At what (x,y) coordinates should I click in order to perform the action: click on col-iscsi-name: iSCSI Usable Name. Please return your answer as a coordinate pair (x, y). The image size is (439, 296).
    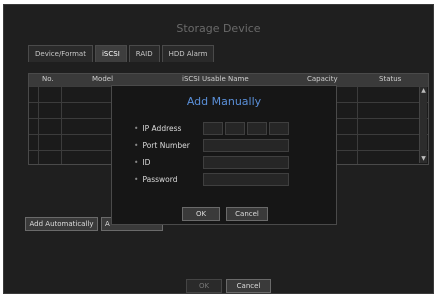
    Looking at the image, I should click on (215, 79).